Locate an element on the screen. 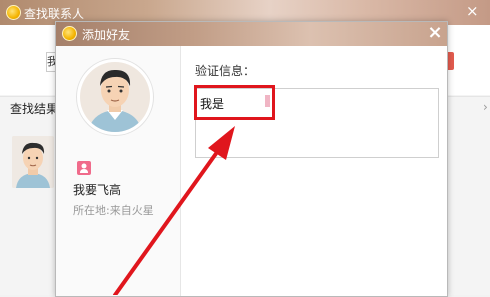 This screenshot has width=490, height=297. female-gender-icon is located at coordinates (84, 168).